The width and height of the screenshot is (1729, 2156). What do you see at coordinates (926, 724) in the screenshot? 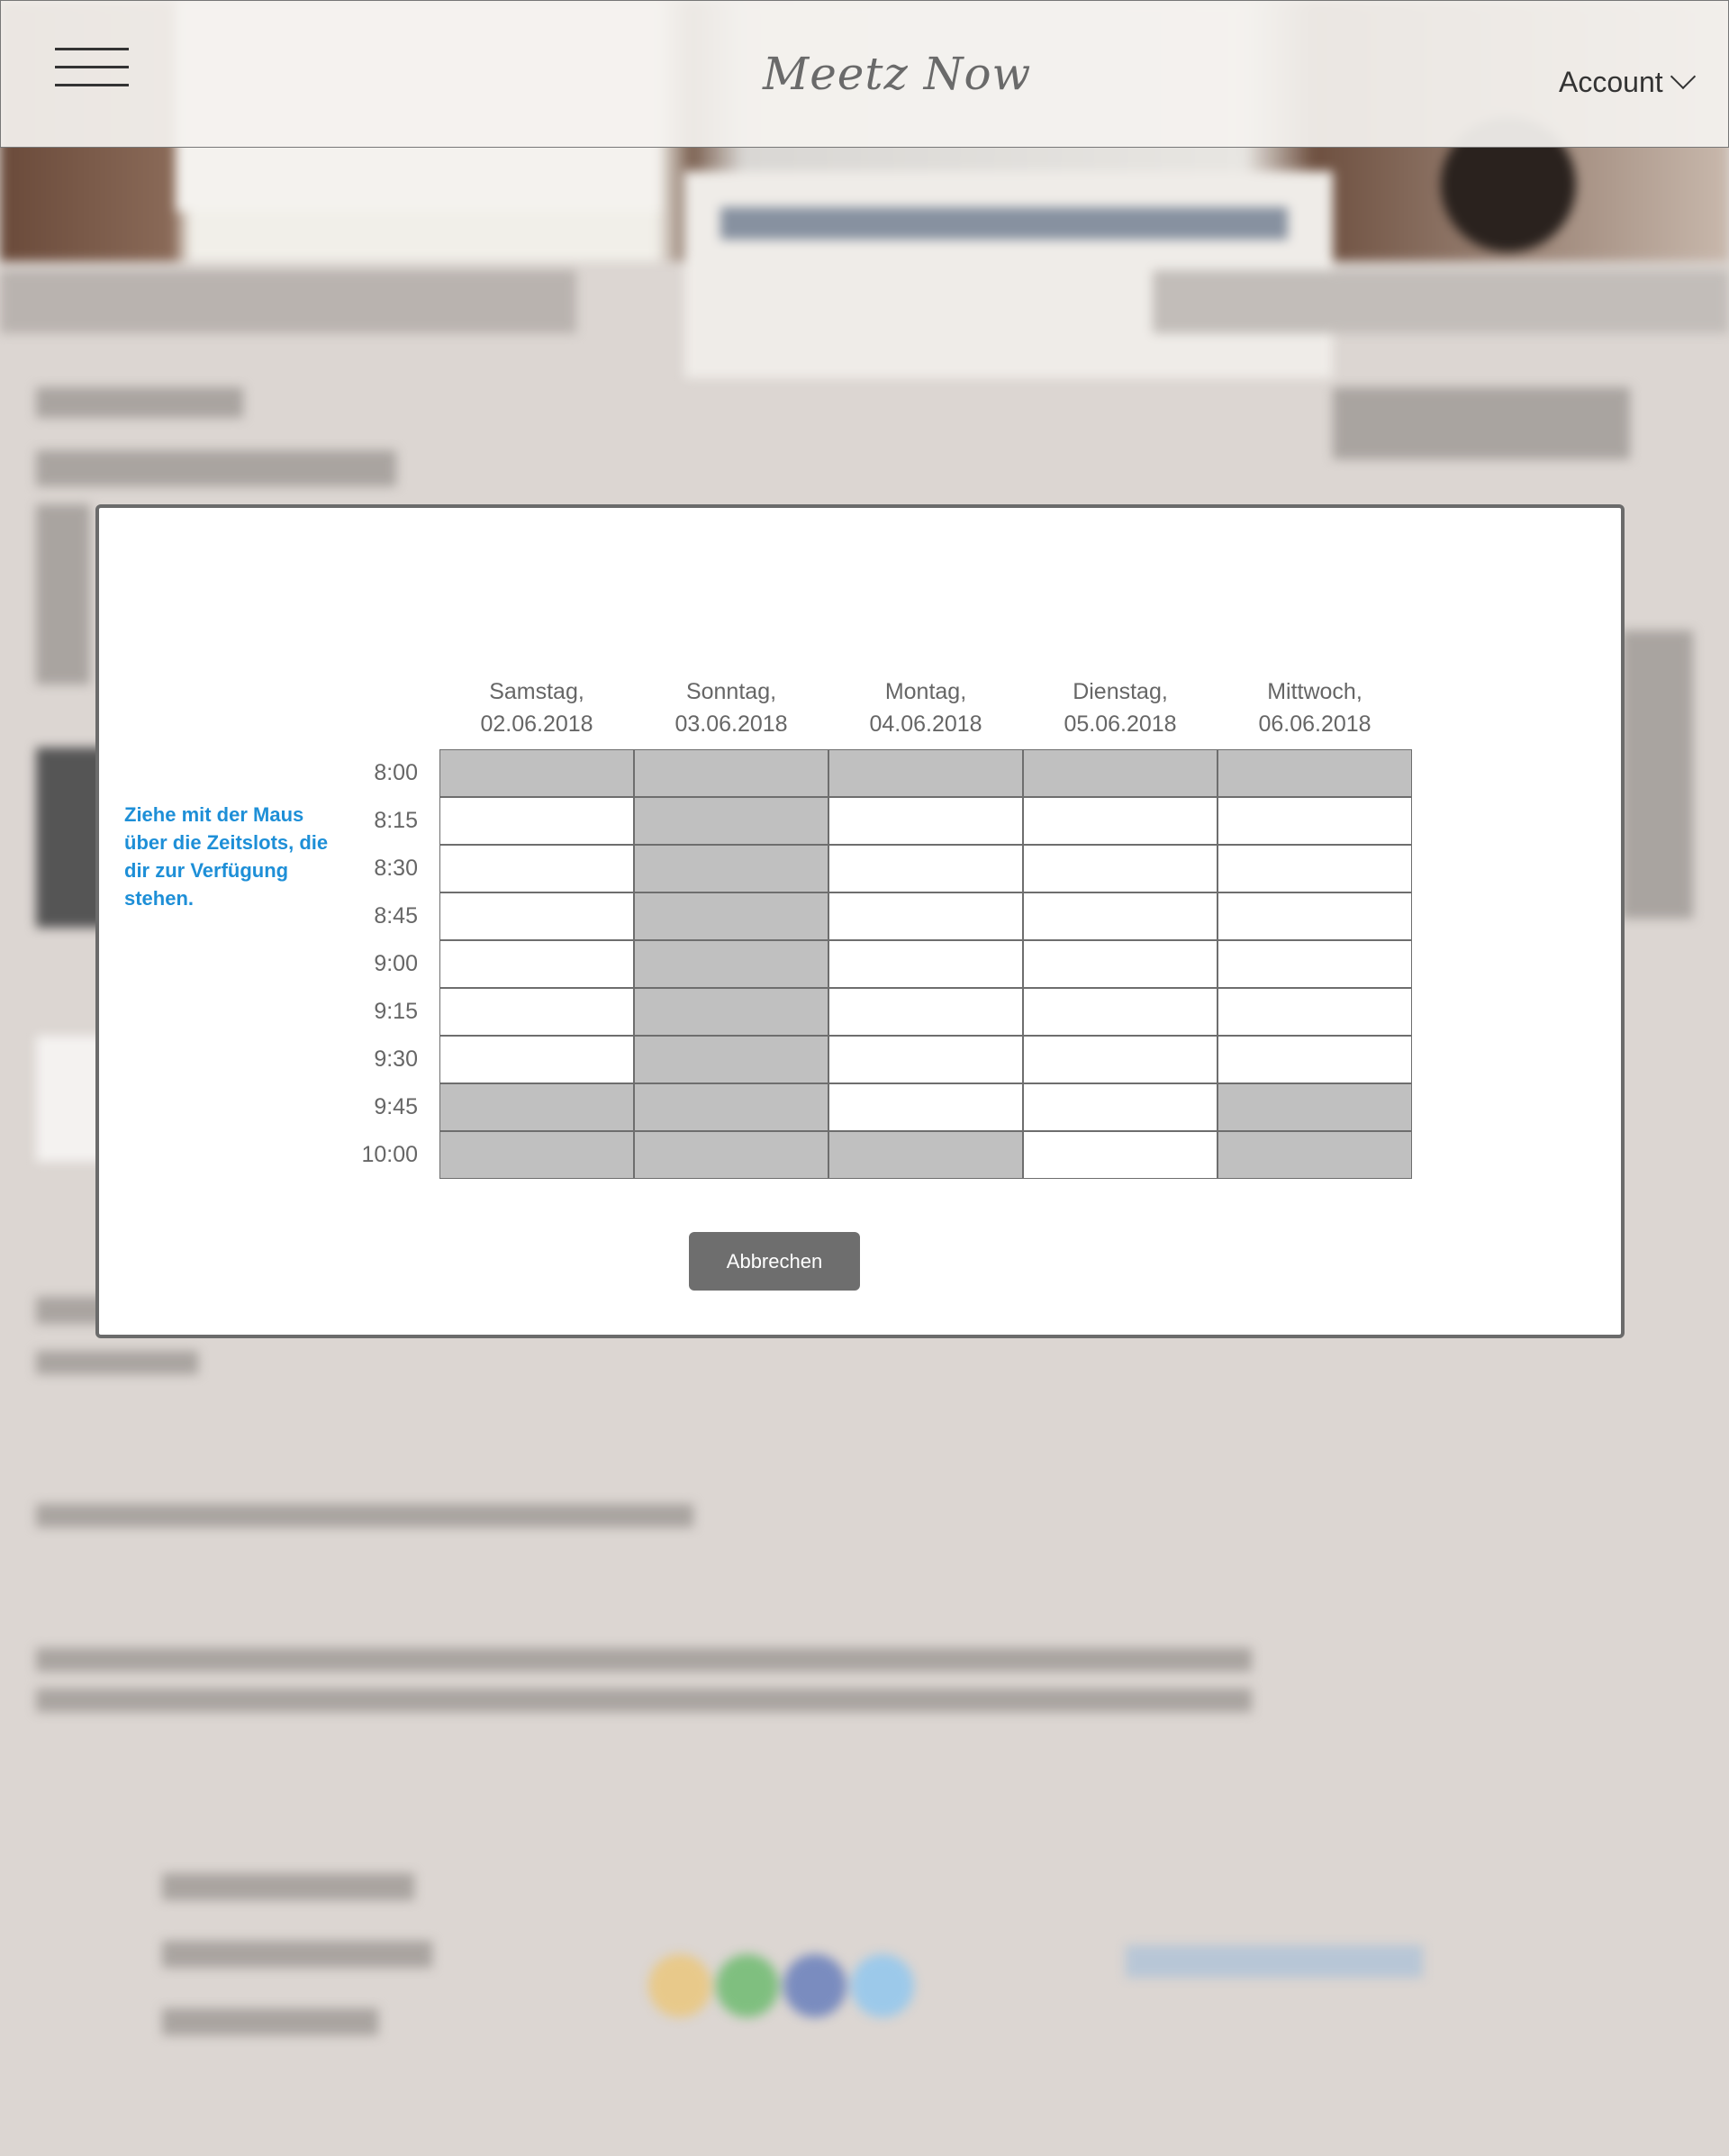
I see `day-date: 04.06.2018` at bounding box center [926, 724].